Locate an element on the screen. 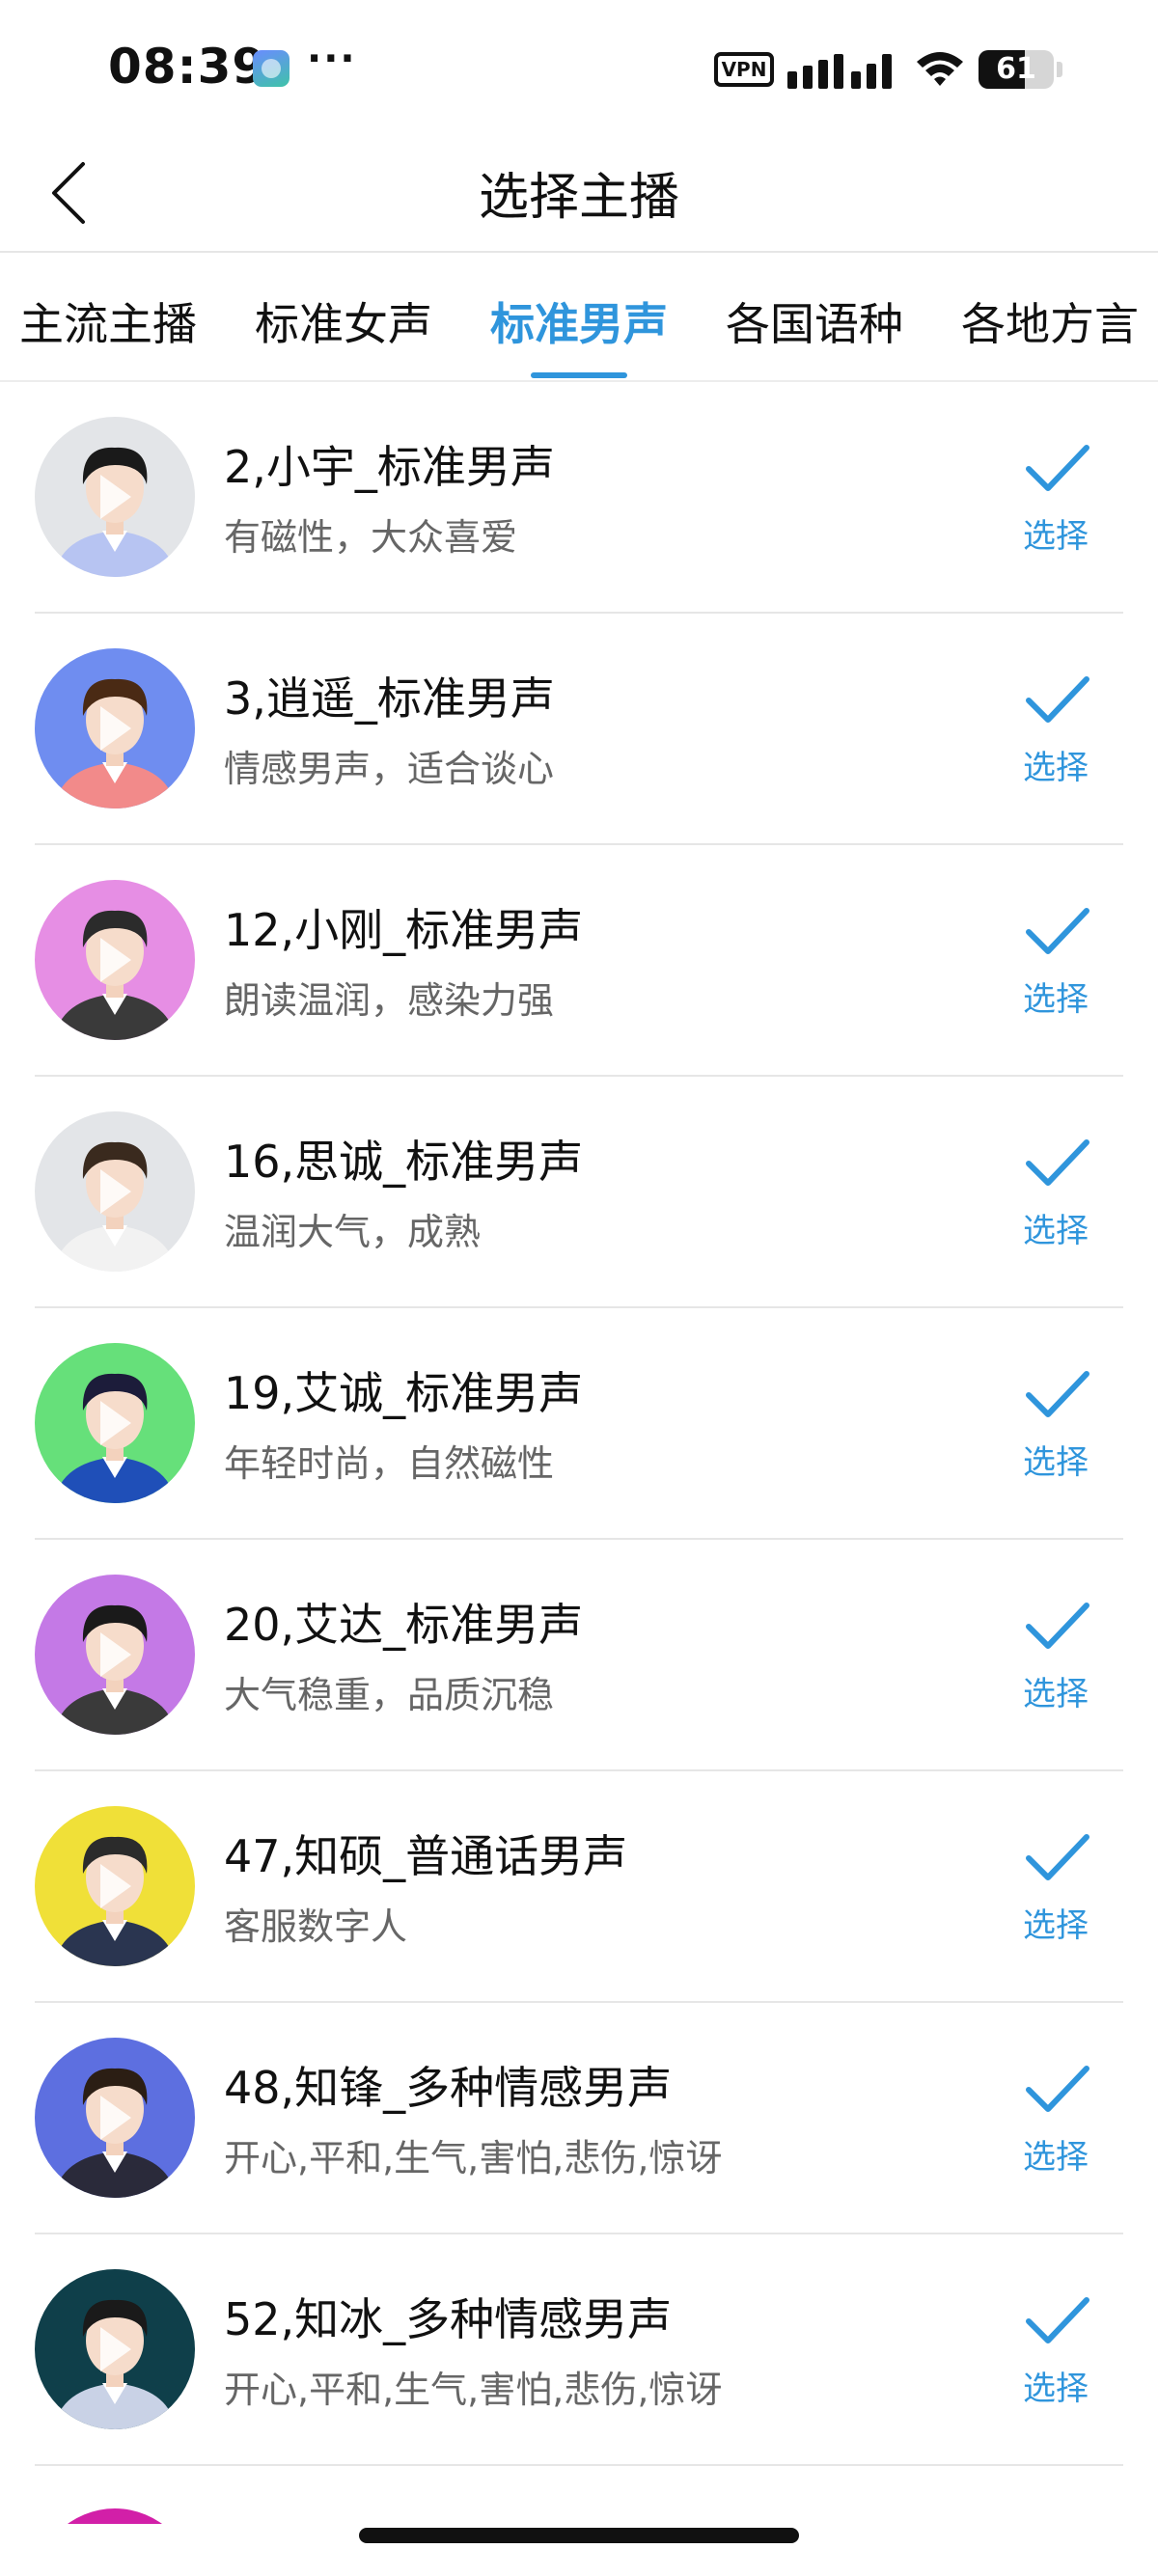 Image resolution: width=1158 pixels, height=2576 pixels. anchor-description: 年轻时尚，自然磁性 is located at coordinates (389, 1463).